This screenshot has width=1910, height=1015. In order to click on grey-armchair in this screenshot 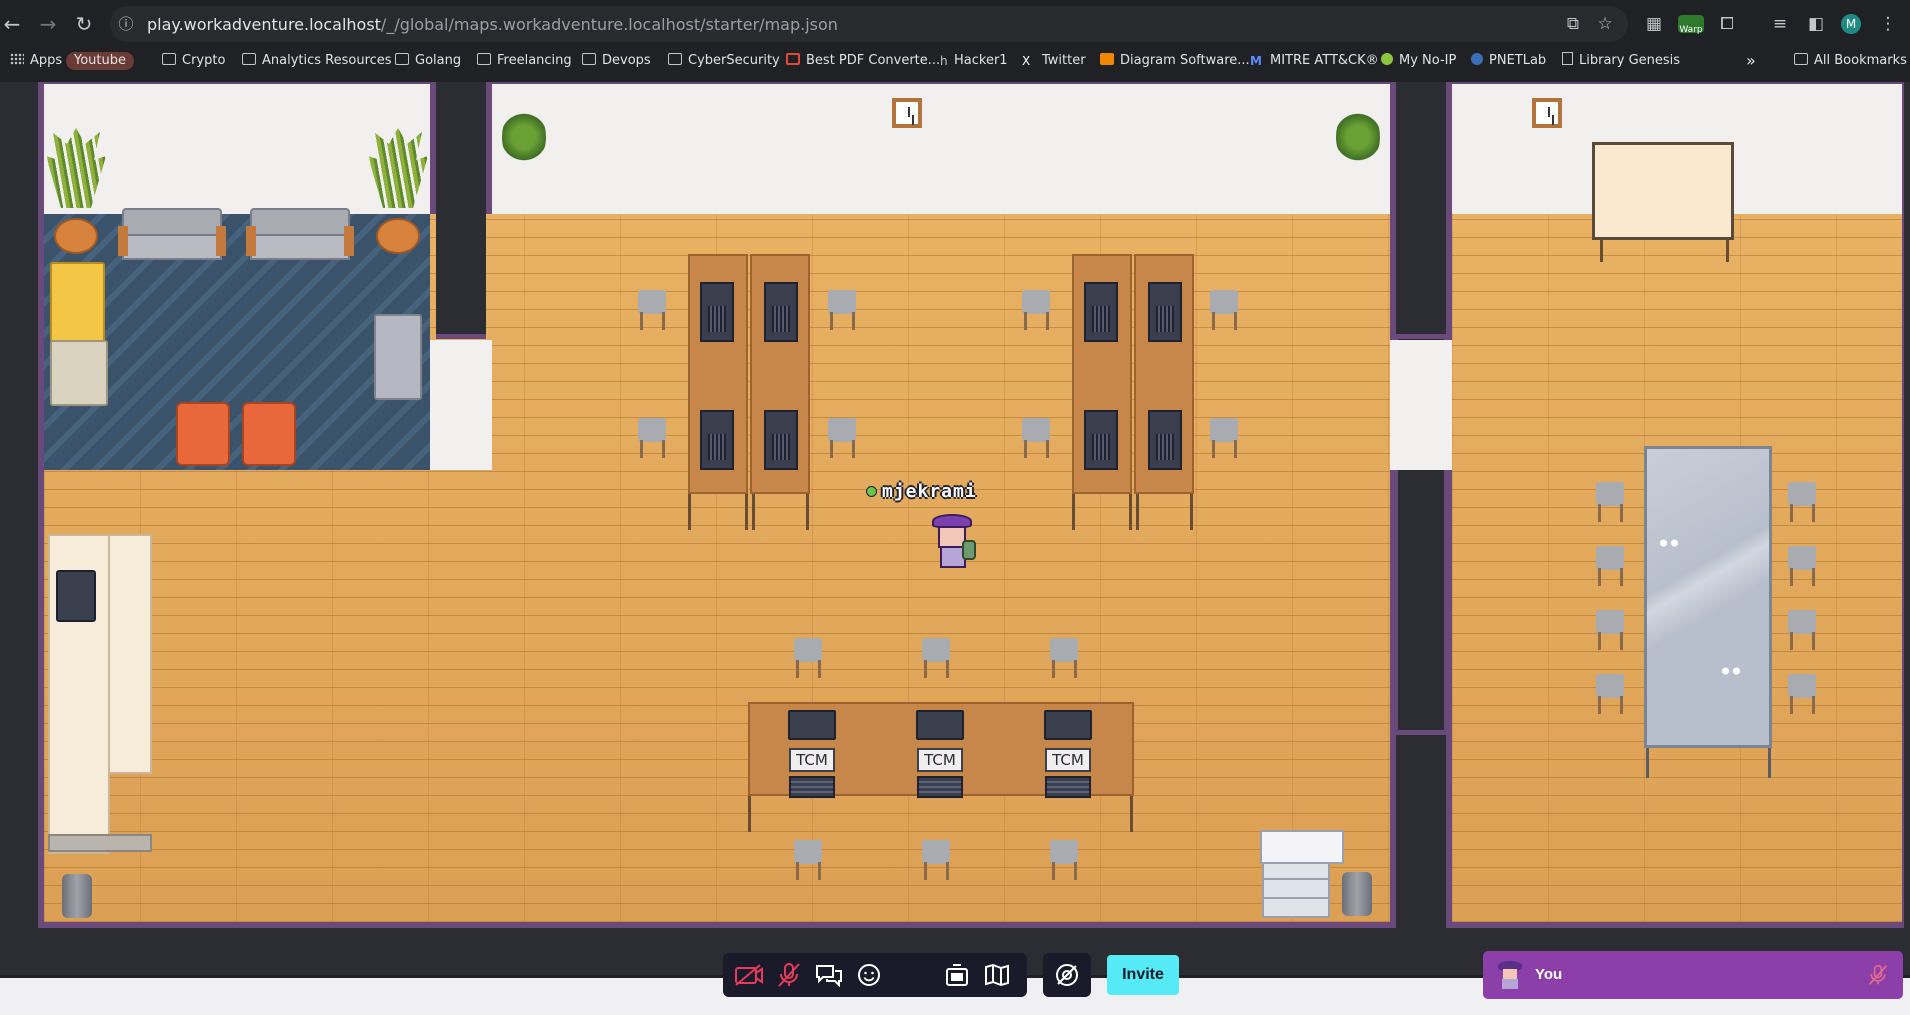, I will do `click(398, 357)`.